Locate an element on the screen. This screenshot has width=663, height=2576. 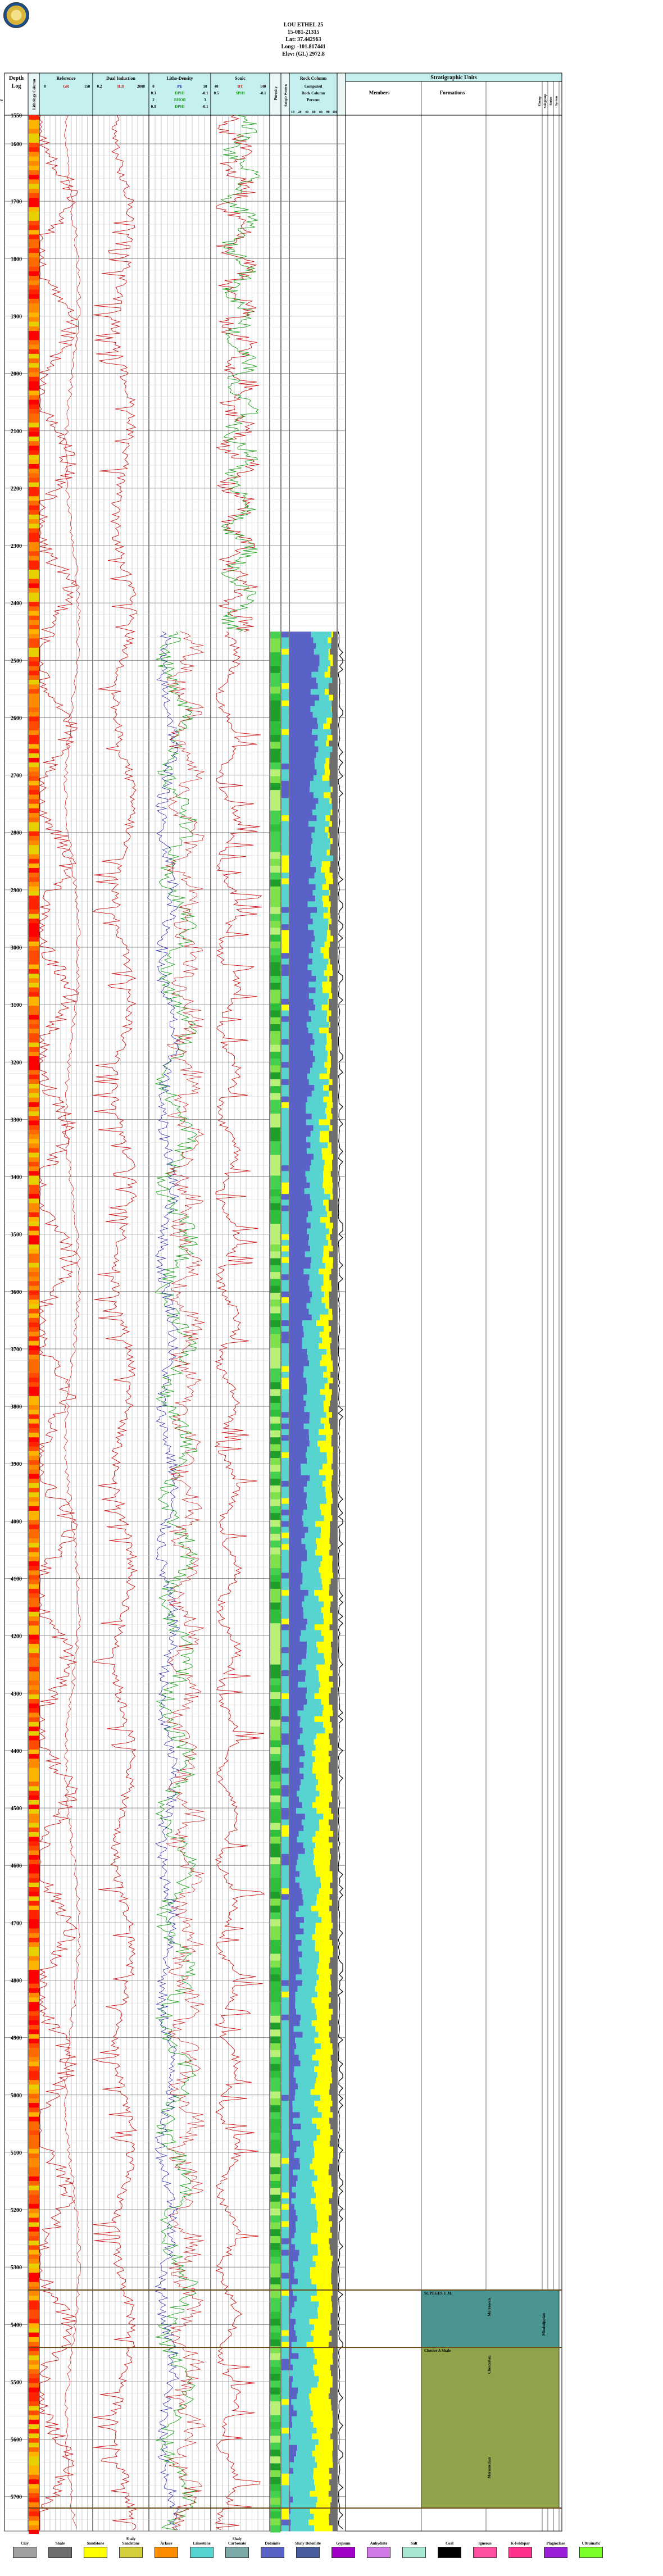
dphi-curve is located at coordinates (176, 1581).